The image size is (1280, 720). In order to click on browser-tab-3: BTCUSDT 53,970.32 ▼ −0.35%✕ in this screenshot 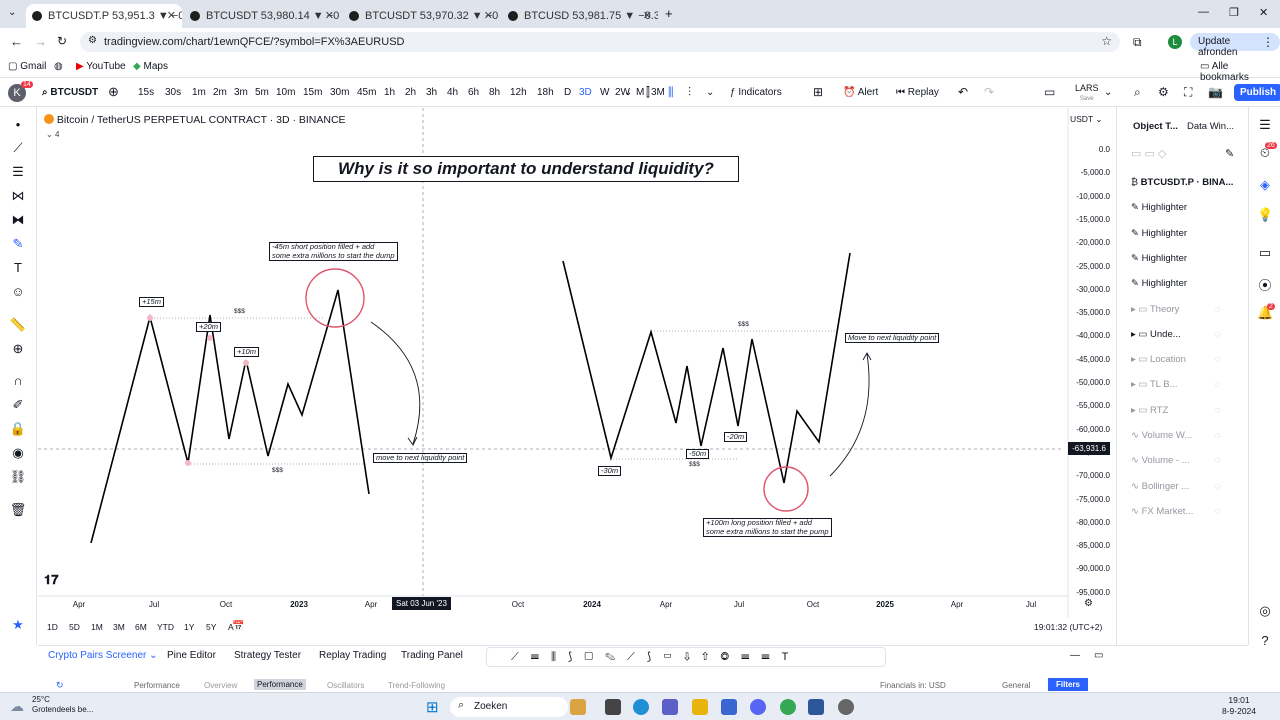, I will do `click(421, 16)`.